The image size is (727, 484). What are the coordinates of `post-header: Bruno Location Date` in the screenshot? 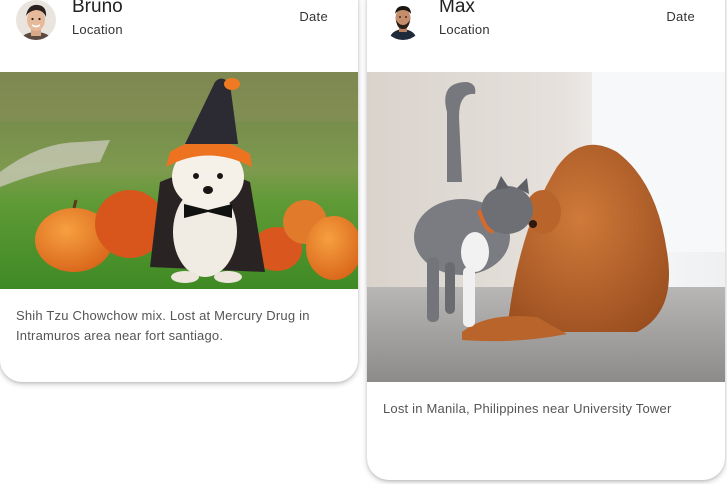 It's located at (179, 36).